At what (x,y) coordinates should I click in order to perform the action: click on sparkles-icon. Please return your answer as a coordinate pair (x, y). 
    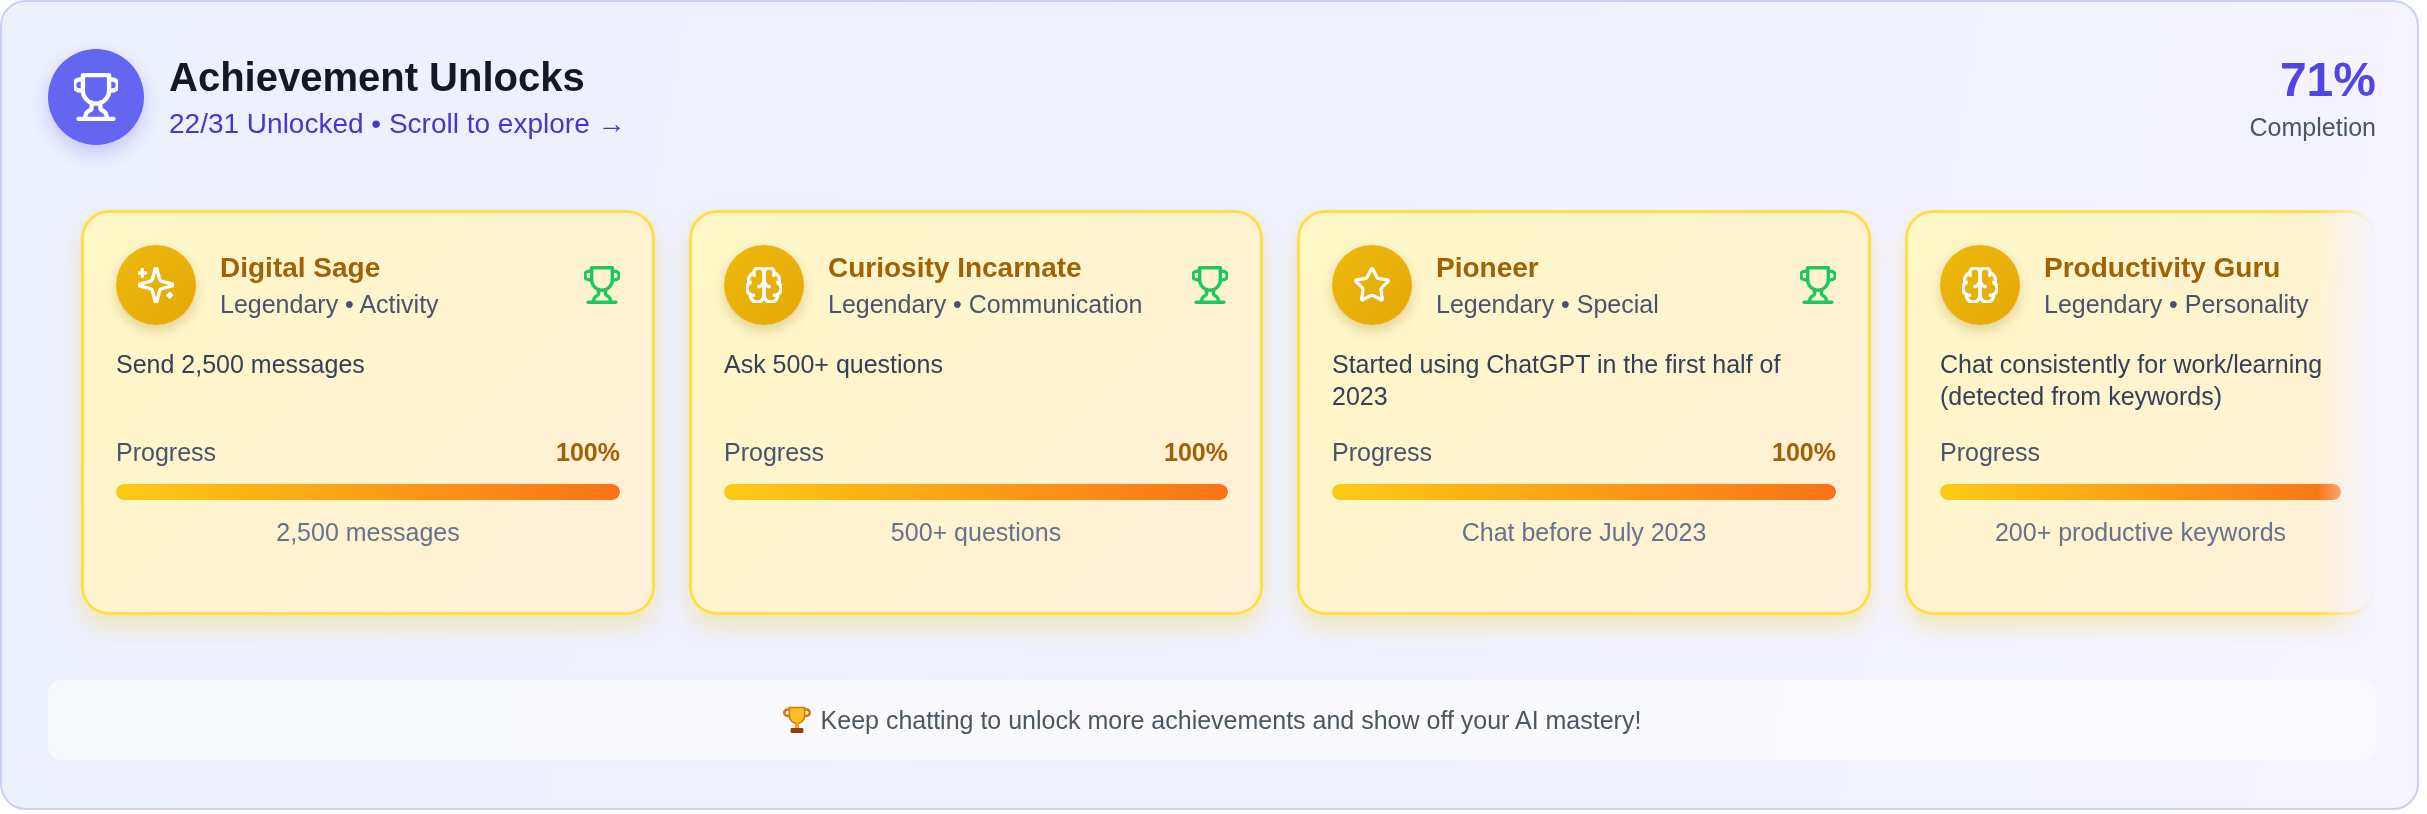
    Looking at the image, I should click on (156, 285).